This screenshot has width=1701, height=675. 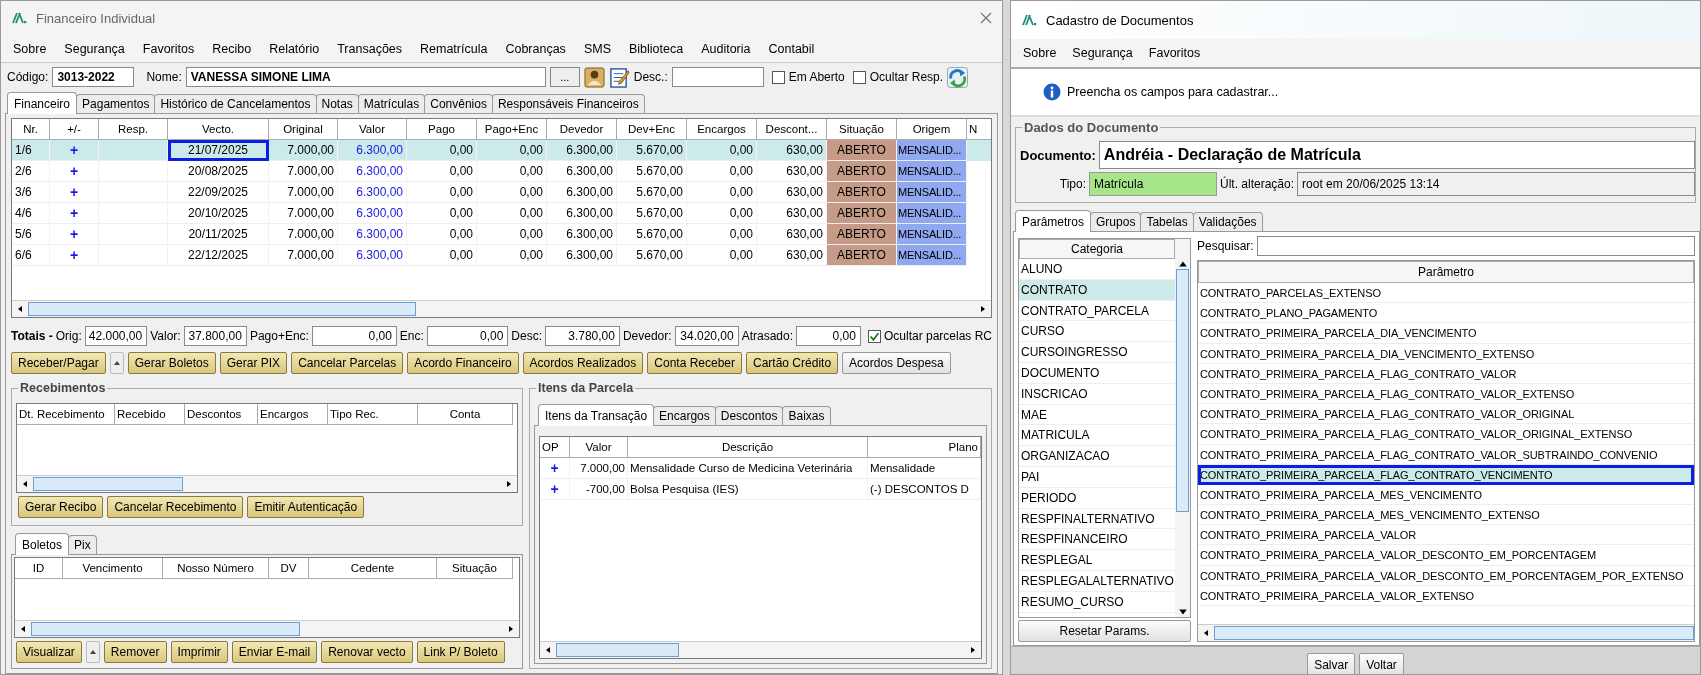 What do you see at coordinates (39, 569) in the screenshot?
I see `column-header: ID` at bounding box center [39, 569].